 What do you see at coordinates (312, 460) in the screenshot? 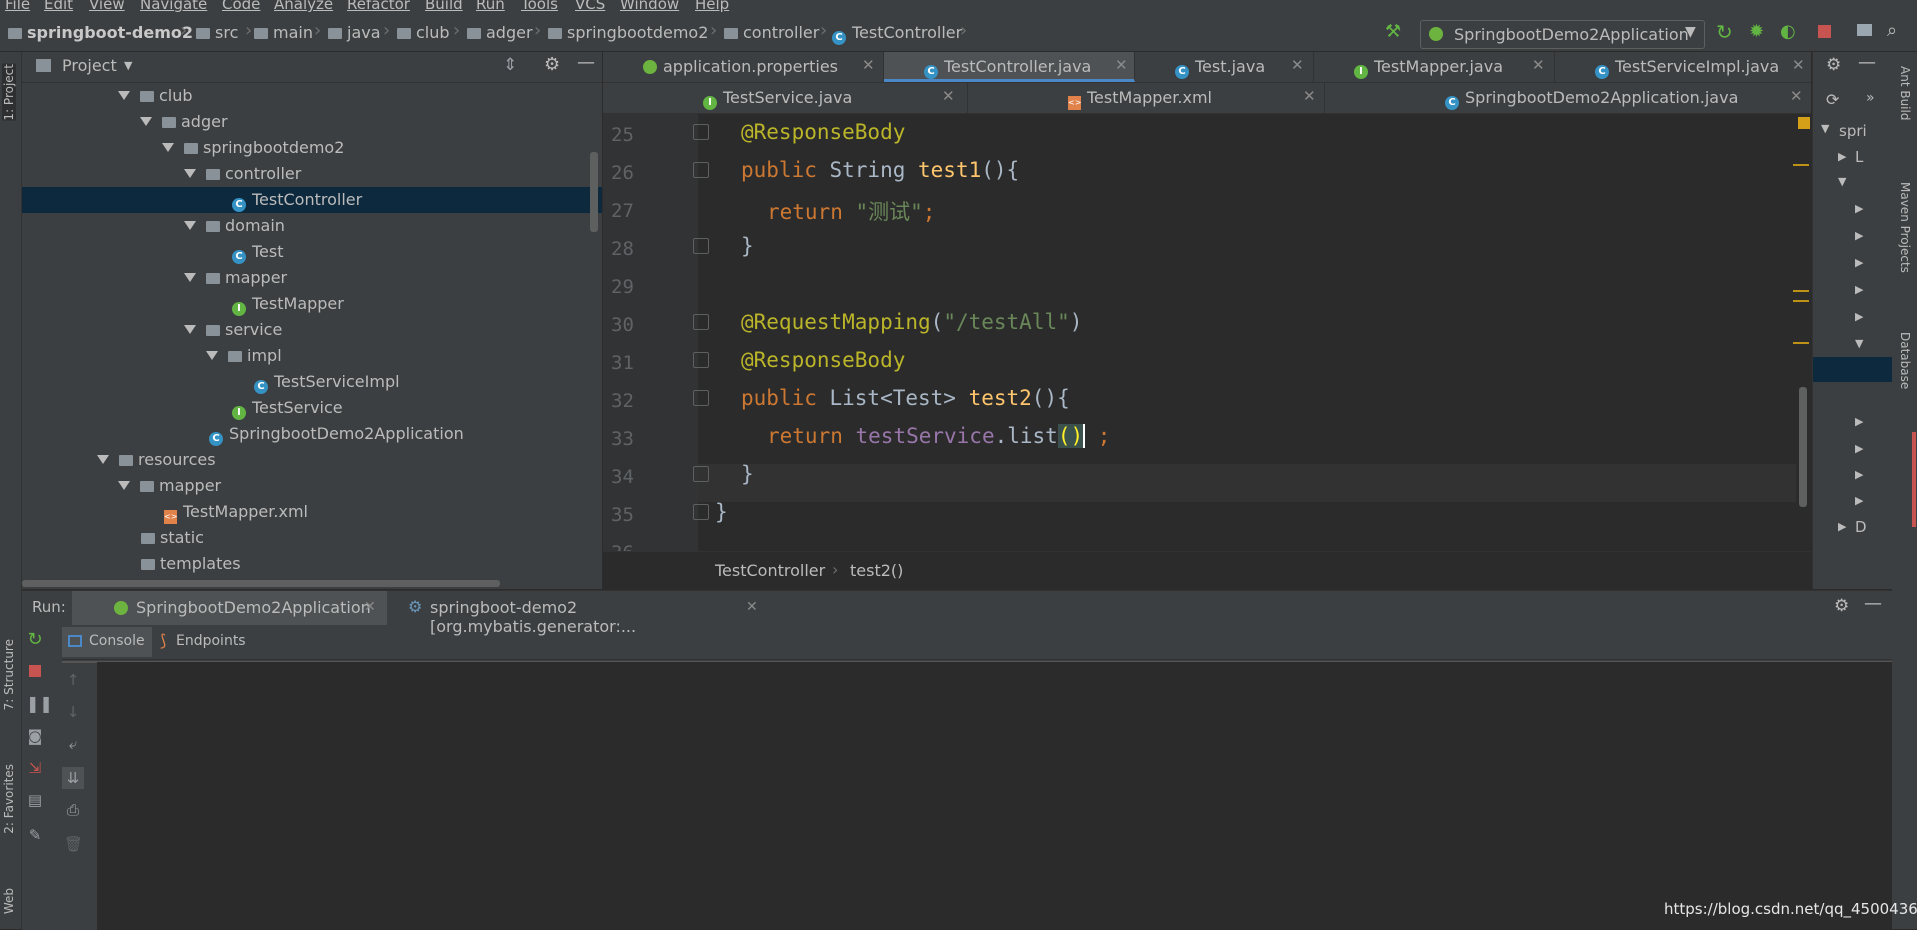
I see `tree-item-resources: resources` at bounding box center [312, 460].